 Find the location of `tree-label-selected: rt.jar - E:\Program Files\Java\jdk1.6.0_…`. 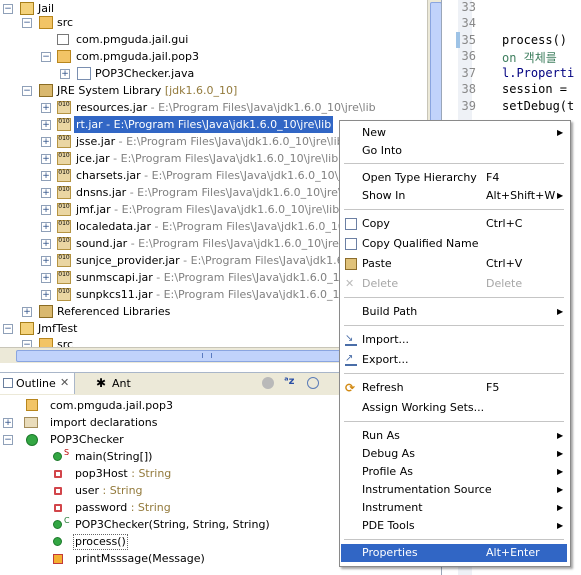

tree-label-selected: rt.jar - E:\Program Files\Java\jdk1.6.0_… is located at coordinates (204, 124).